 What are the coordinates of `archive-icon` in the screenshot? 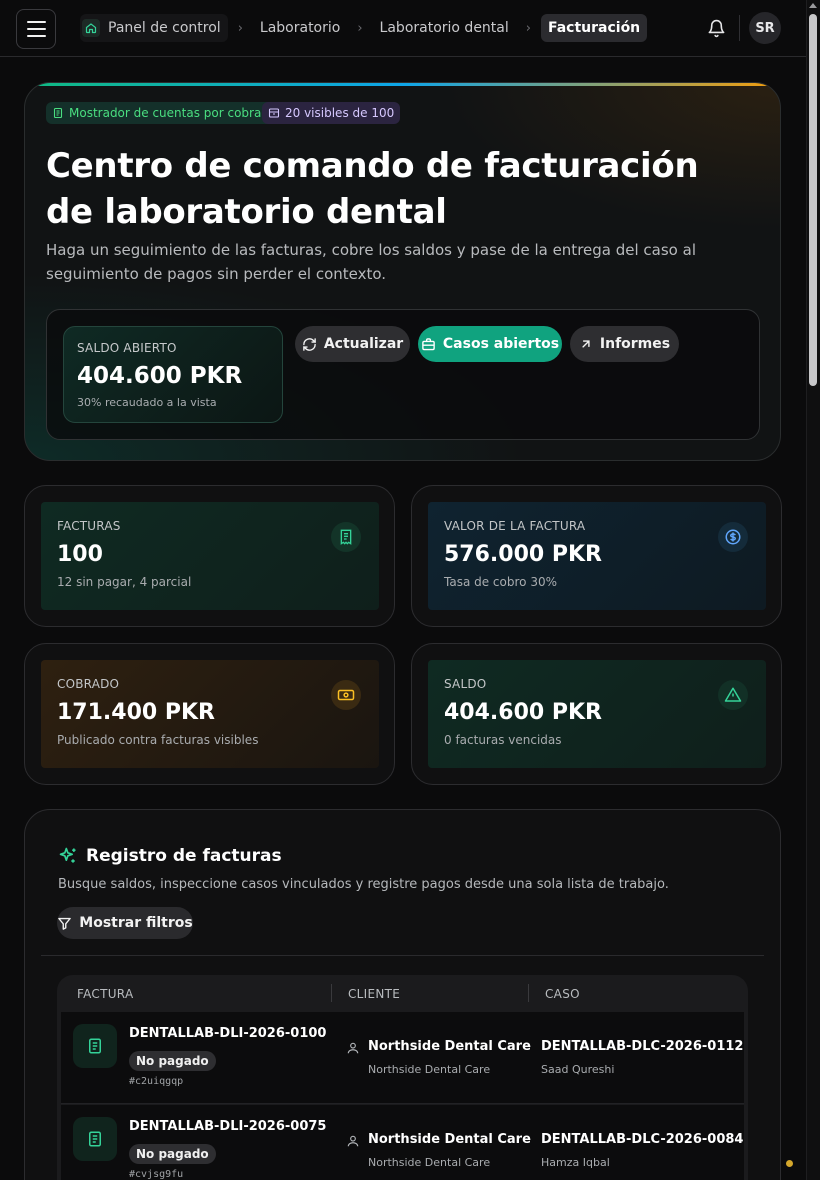 It's located at (274, 113).